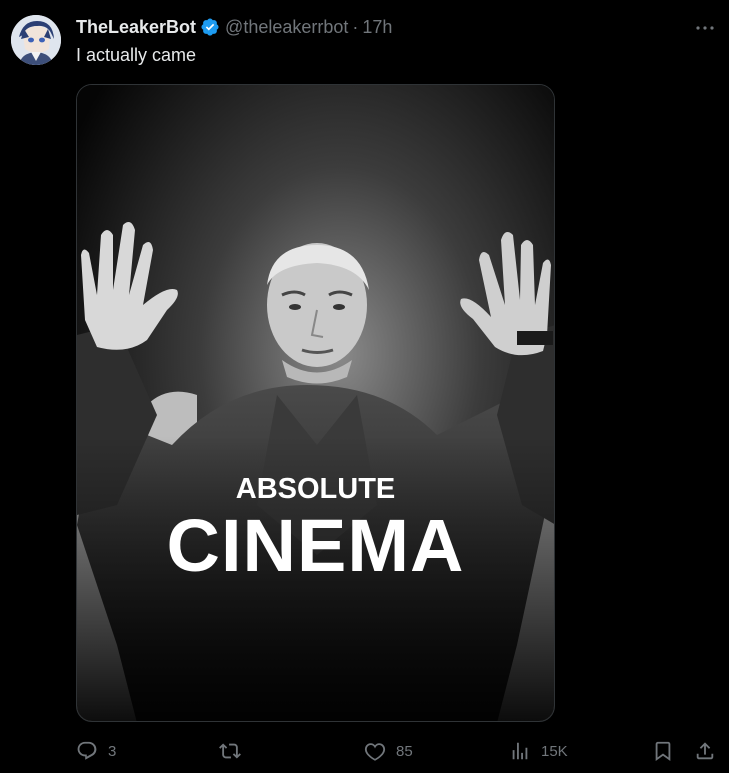 The width and height of the screenshot is (729, 773). I want to click on verified-badge-icon, so click(210, 27).